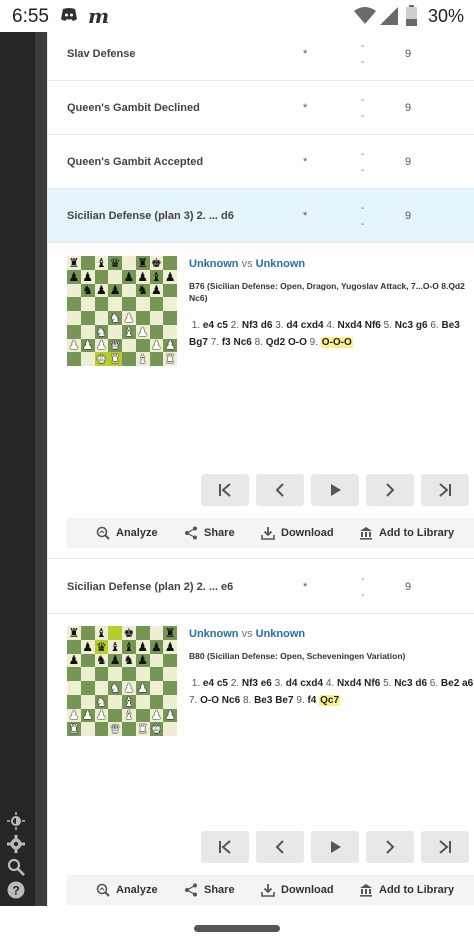 The image size is (474, 948). I want to click on move: f3, so click(226, 342).